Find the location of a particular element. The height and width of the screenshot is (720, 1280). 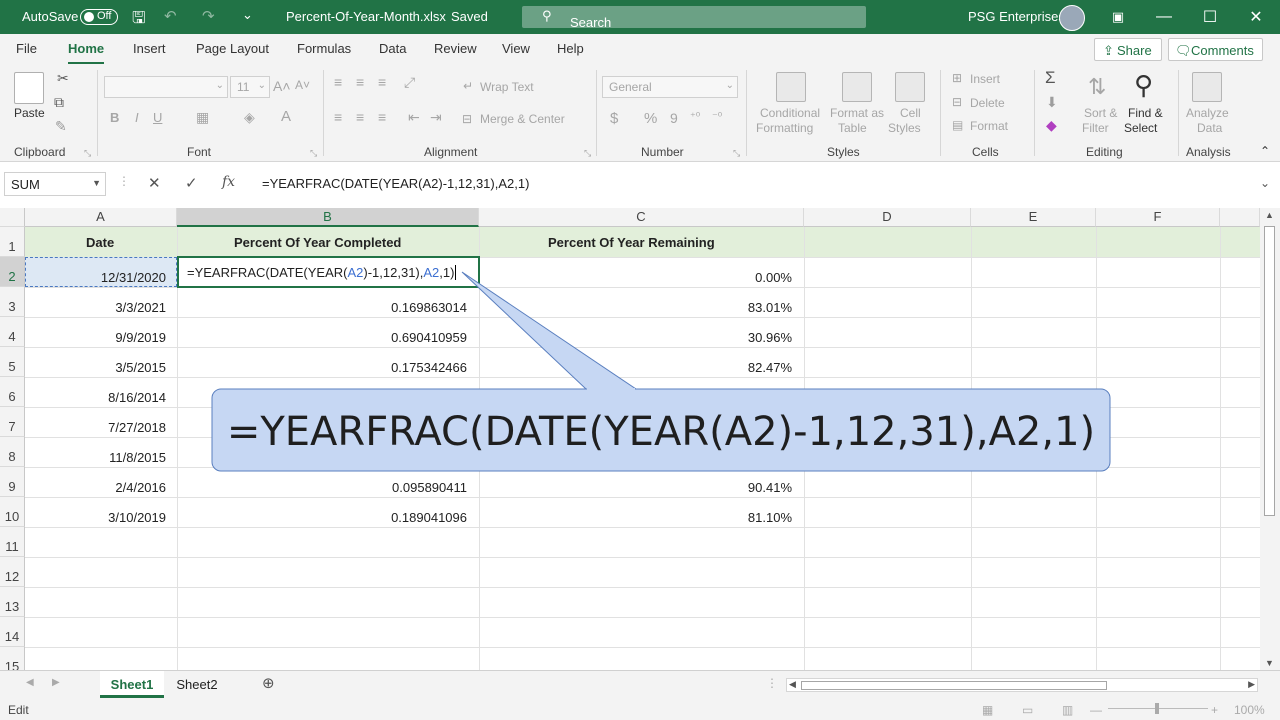

name-box: SUM ▼ is located at coordinates (55, 184).